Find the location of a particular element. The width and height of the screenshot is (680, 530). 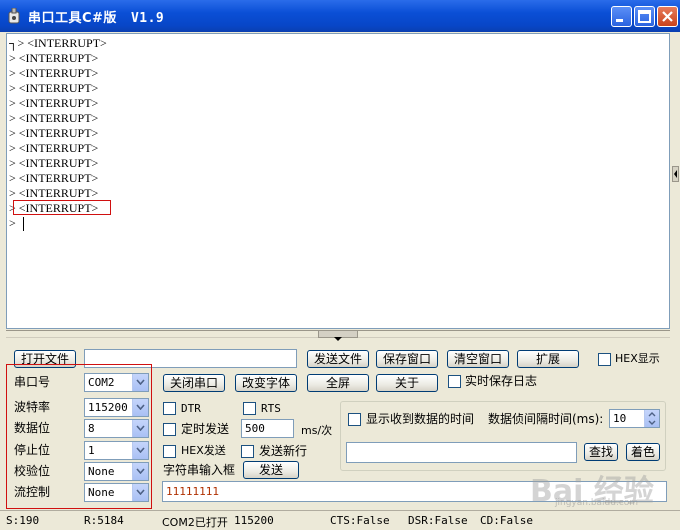

status-dsr: DSR:False is located at coordinates (438, 520).